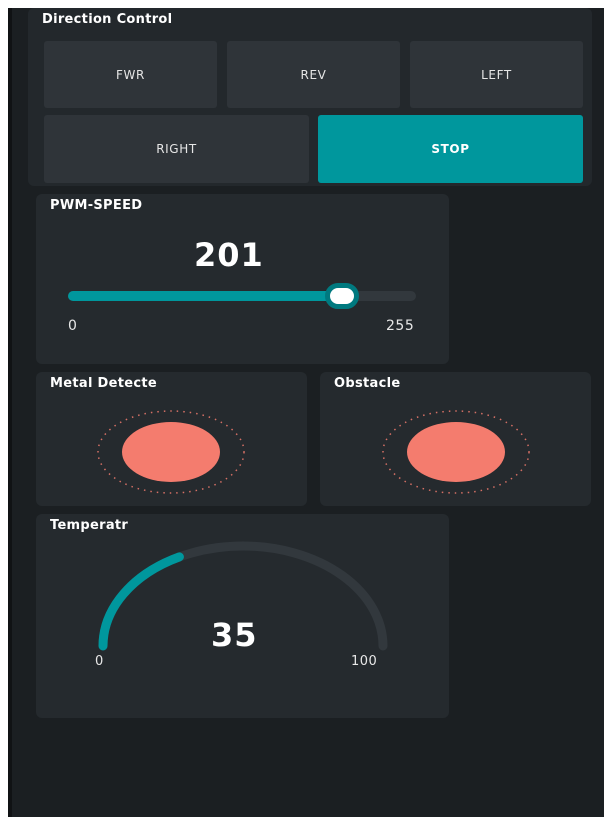  I want to click on pwm-slider-fill, so click(205, 296).